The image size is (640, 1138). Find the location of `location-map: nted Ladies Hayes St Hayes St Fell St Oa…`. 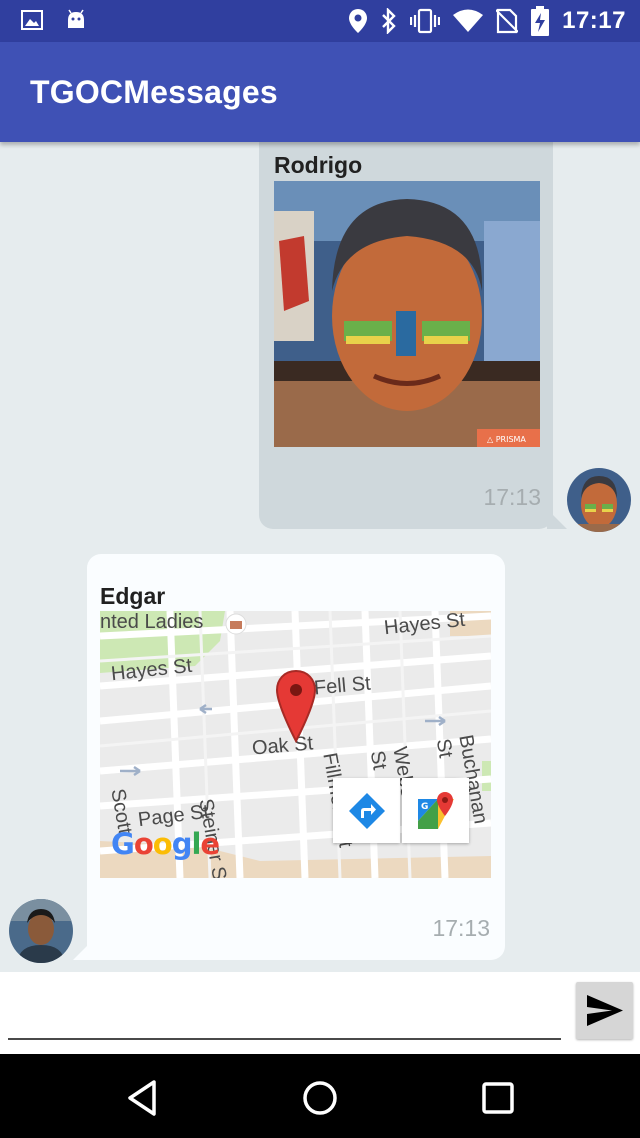

location-map: nted Ladies Hayes St Hayes St Fell St Oa… is located at coordinates (295, 744).